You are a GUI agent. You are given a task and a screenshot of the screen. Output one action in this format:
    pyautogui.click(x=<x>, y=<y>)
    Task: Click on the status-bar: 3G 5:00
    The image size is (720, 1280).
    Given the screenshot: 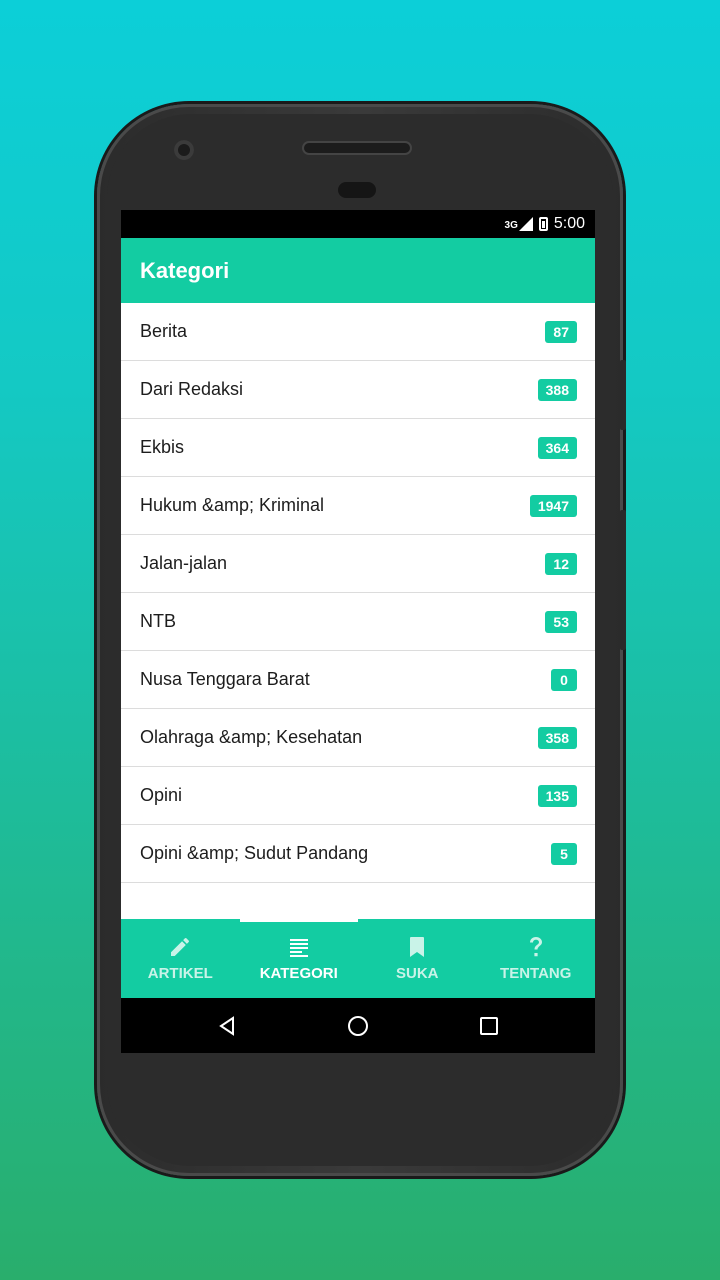 What is the action you would take?
    pyautogui.click(x=358, y=224)
    